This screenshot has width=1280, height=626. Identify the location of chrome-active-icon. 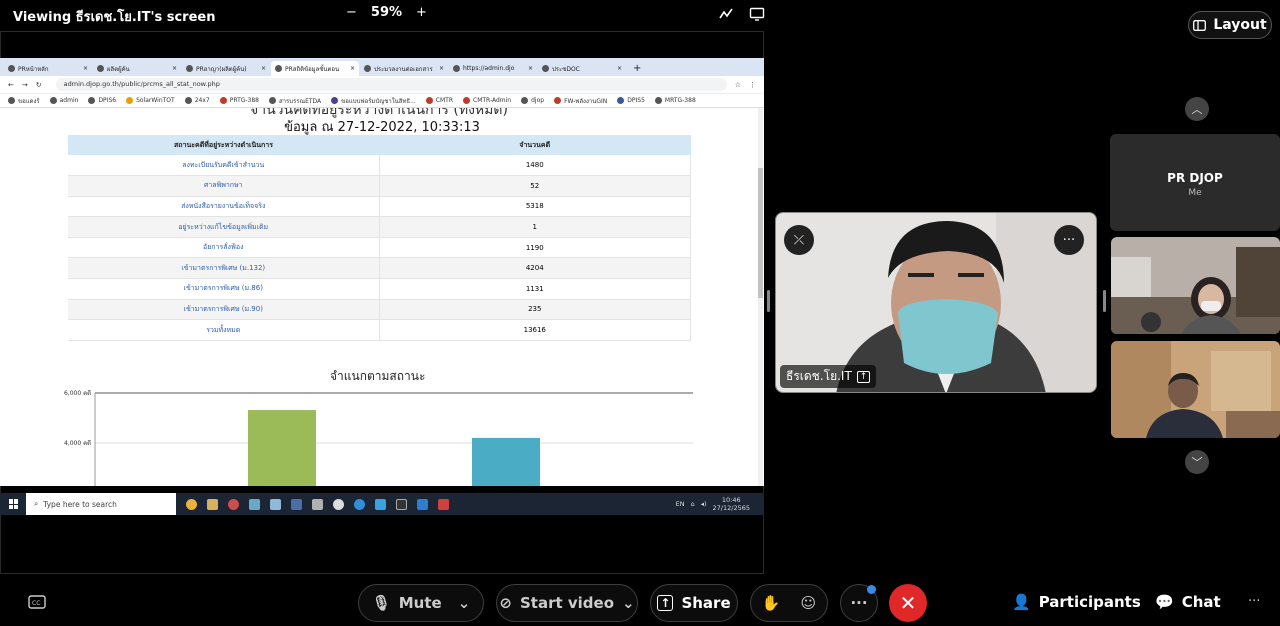
(233, 504).